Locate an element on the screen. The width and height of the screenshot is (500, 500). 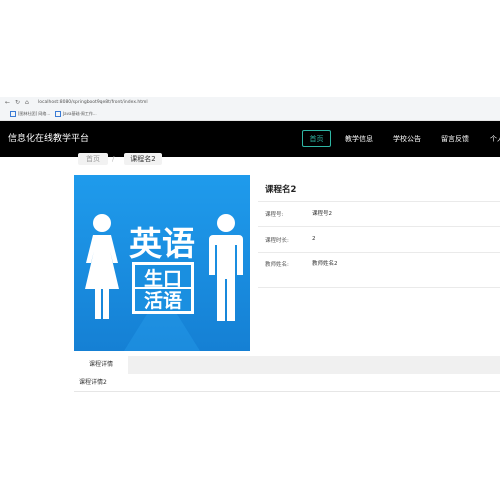
breadcrumb: 首页 / 课程名2 is located at coordinates (123, 159).